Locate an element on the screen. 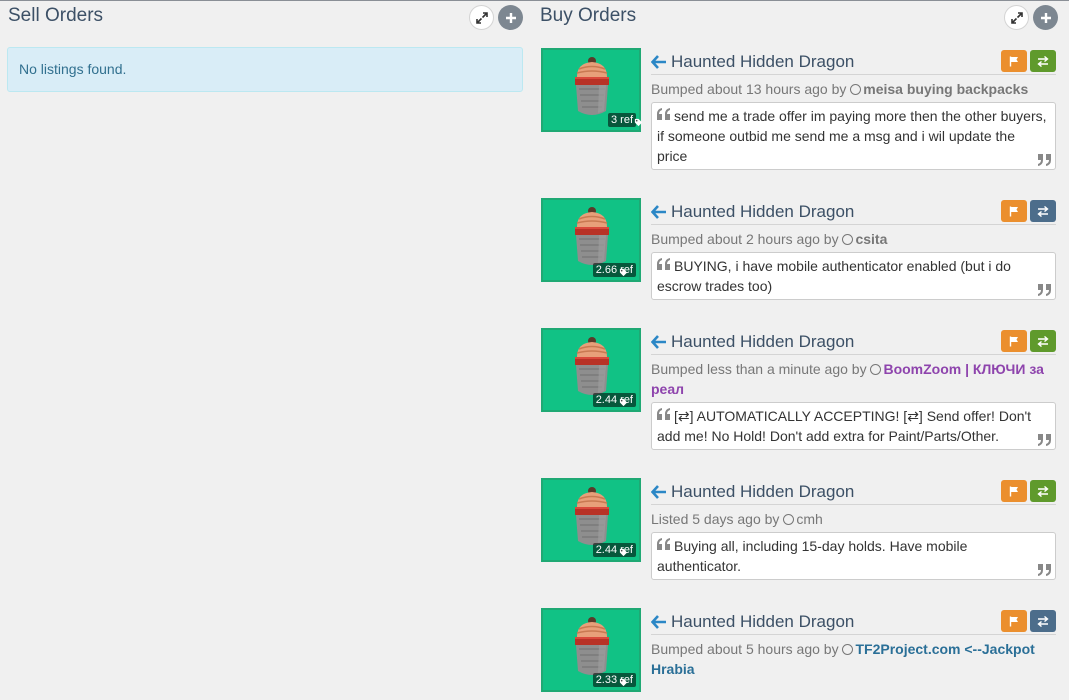  sell-orders-column: Sell Orders No listings found. is located at coordinates (265, 46).